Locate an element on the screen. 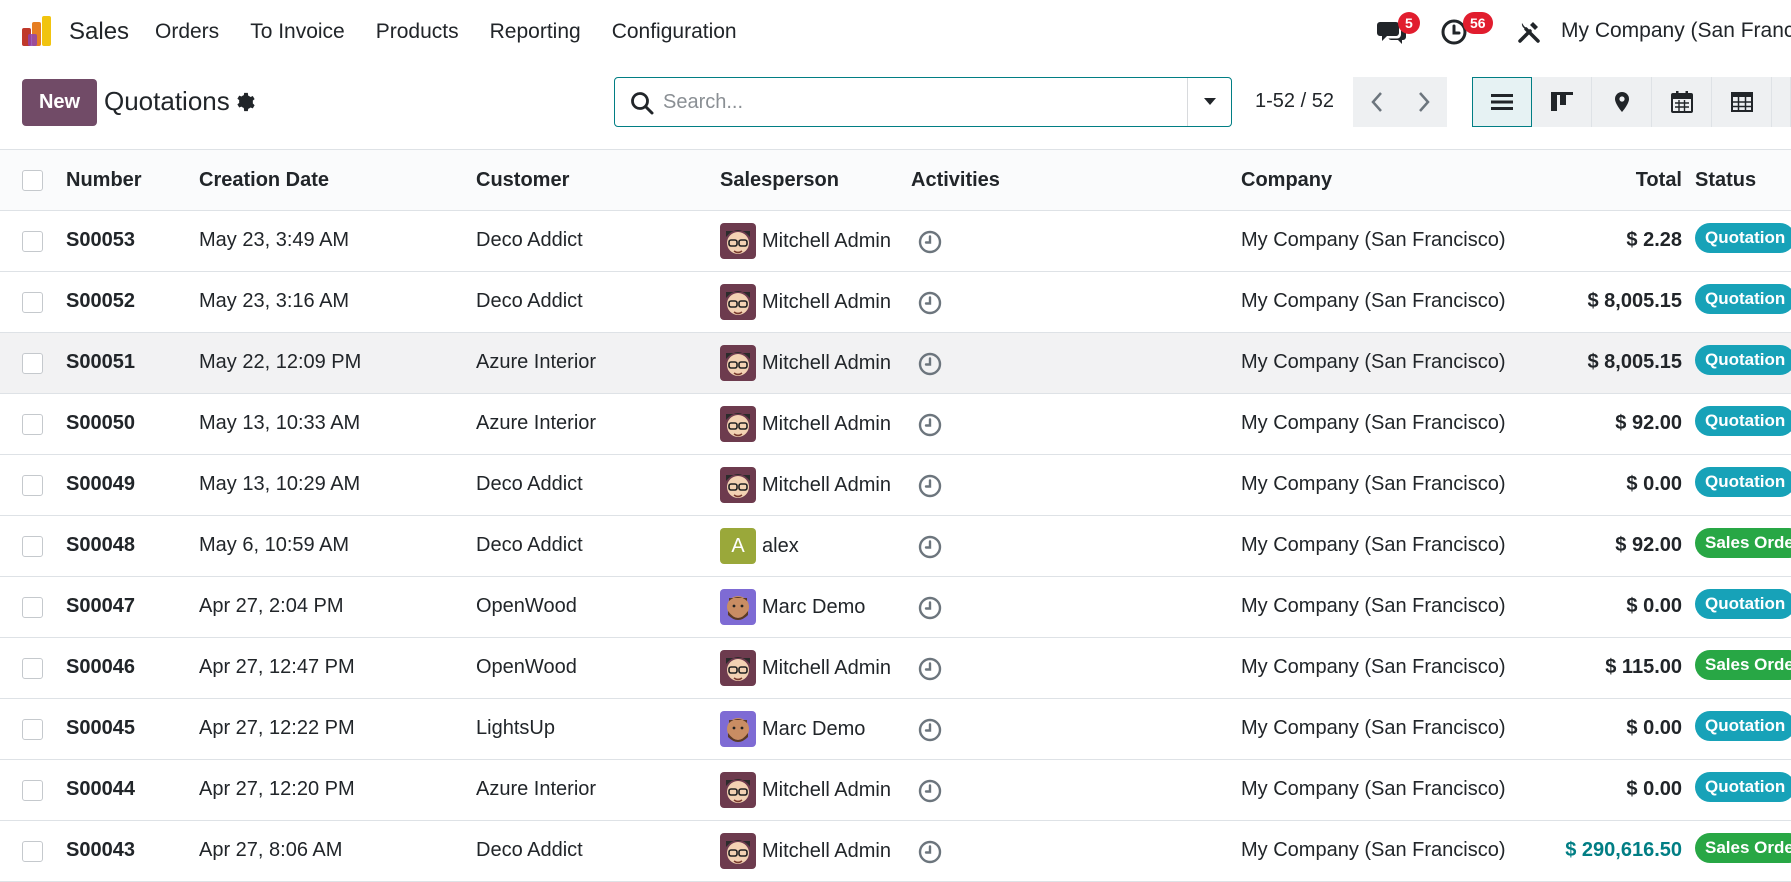  order-total: $ 0.00 is located at coordinates (1654, 789).